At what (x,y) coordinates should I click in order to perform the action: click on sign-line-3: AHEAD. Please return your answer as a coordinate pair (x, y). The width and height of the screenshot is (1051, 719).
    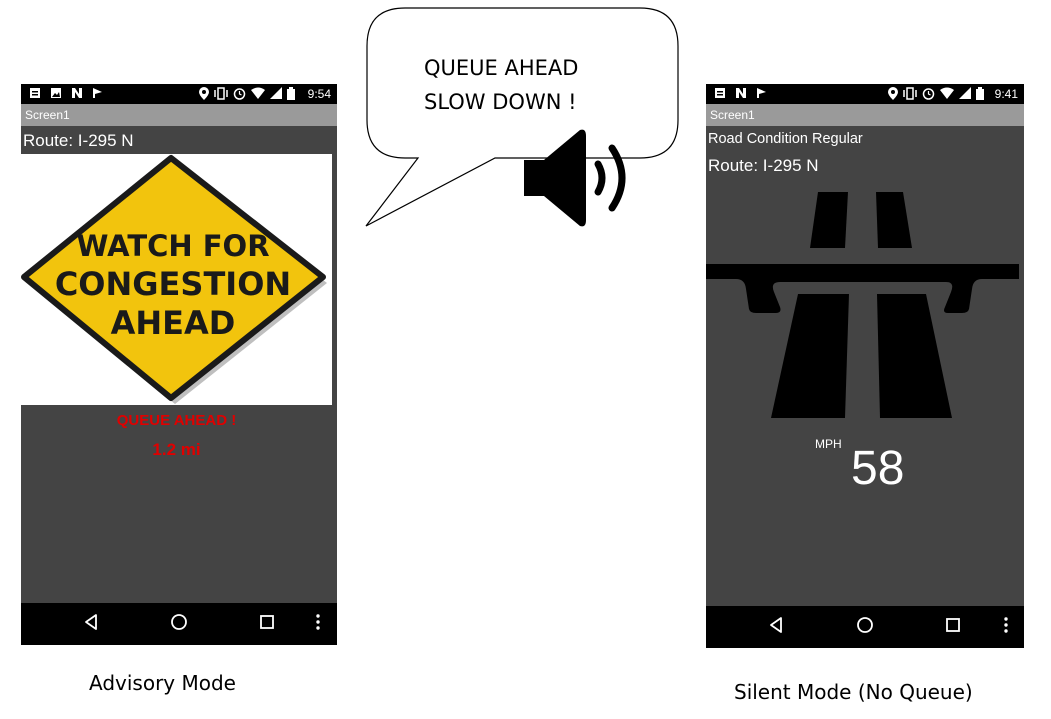
    Looking at the image, I should click on (173, 323).